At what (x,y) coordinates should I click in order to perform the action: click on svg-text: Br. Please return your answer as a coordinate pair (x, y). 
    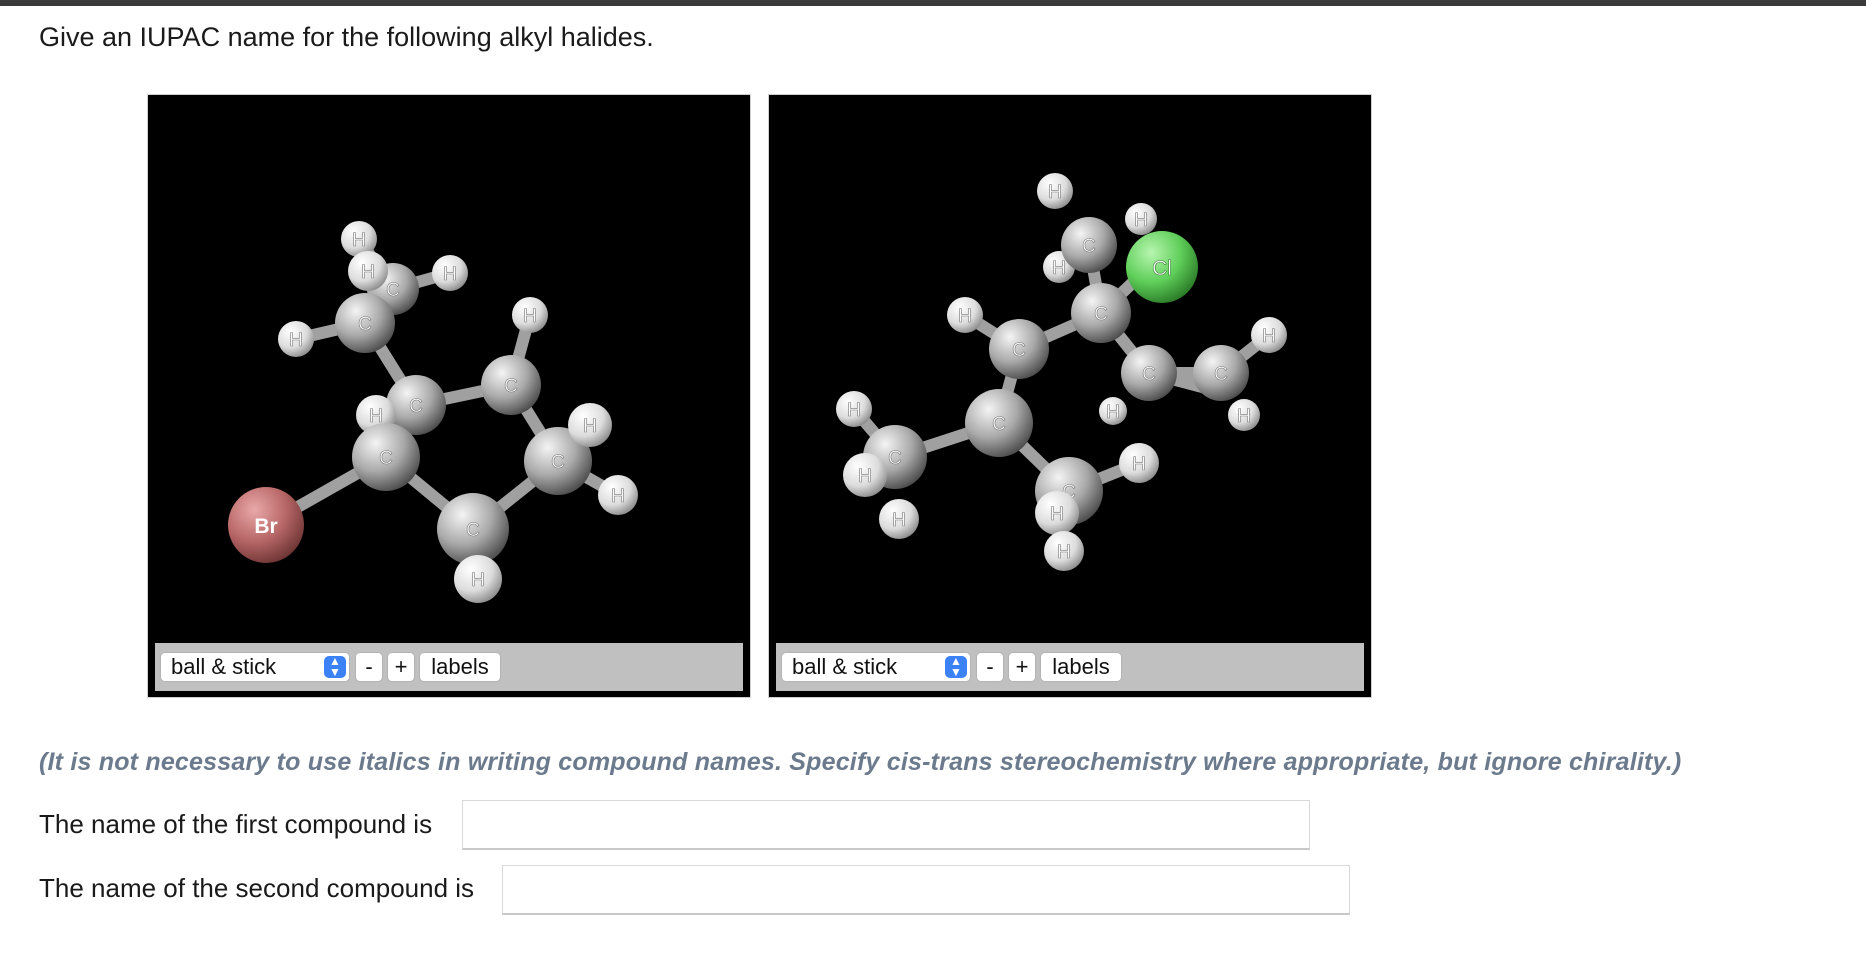
    Looking at the image, I should click on (265, 526).